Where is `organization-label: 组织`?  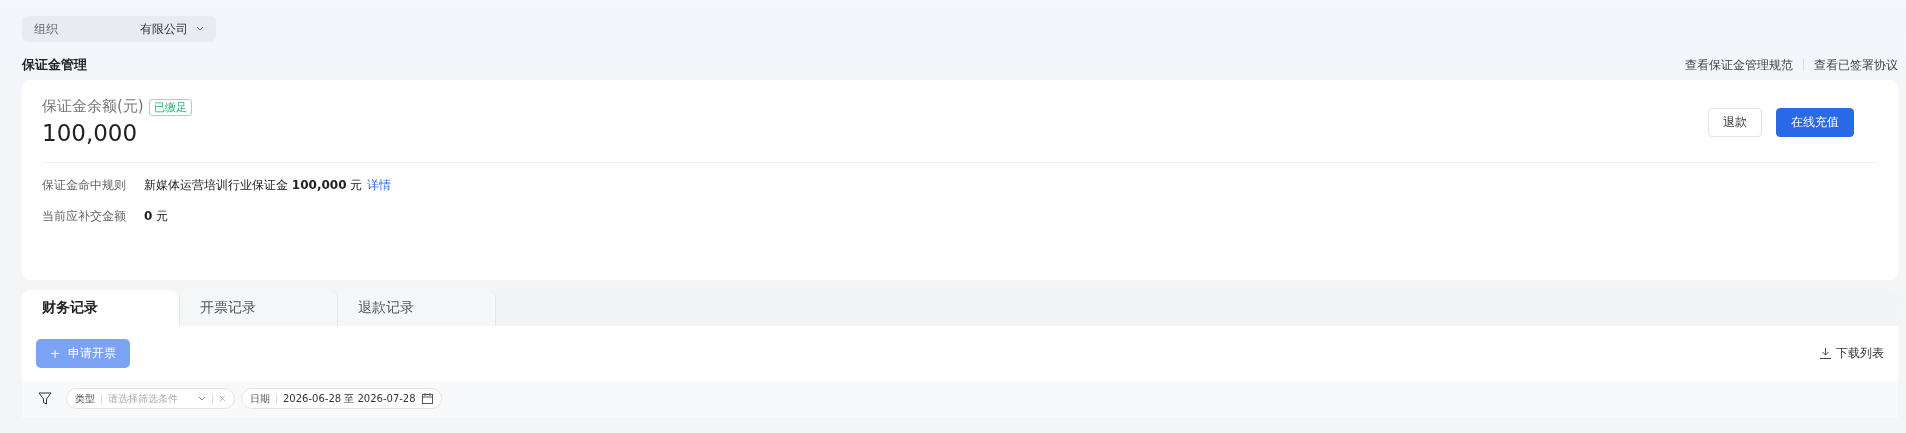 organization-label: 组织 is located at coordinates (46, 29).